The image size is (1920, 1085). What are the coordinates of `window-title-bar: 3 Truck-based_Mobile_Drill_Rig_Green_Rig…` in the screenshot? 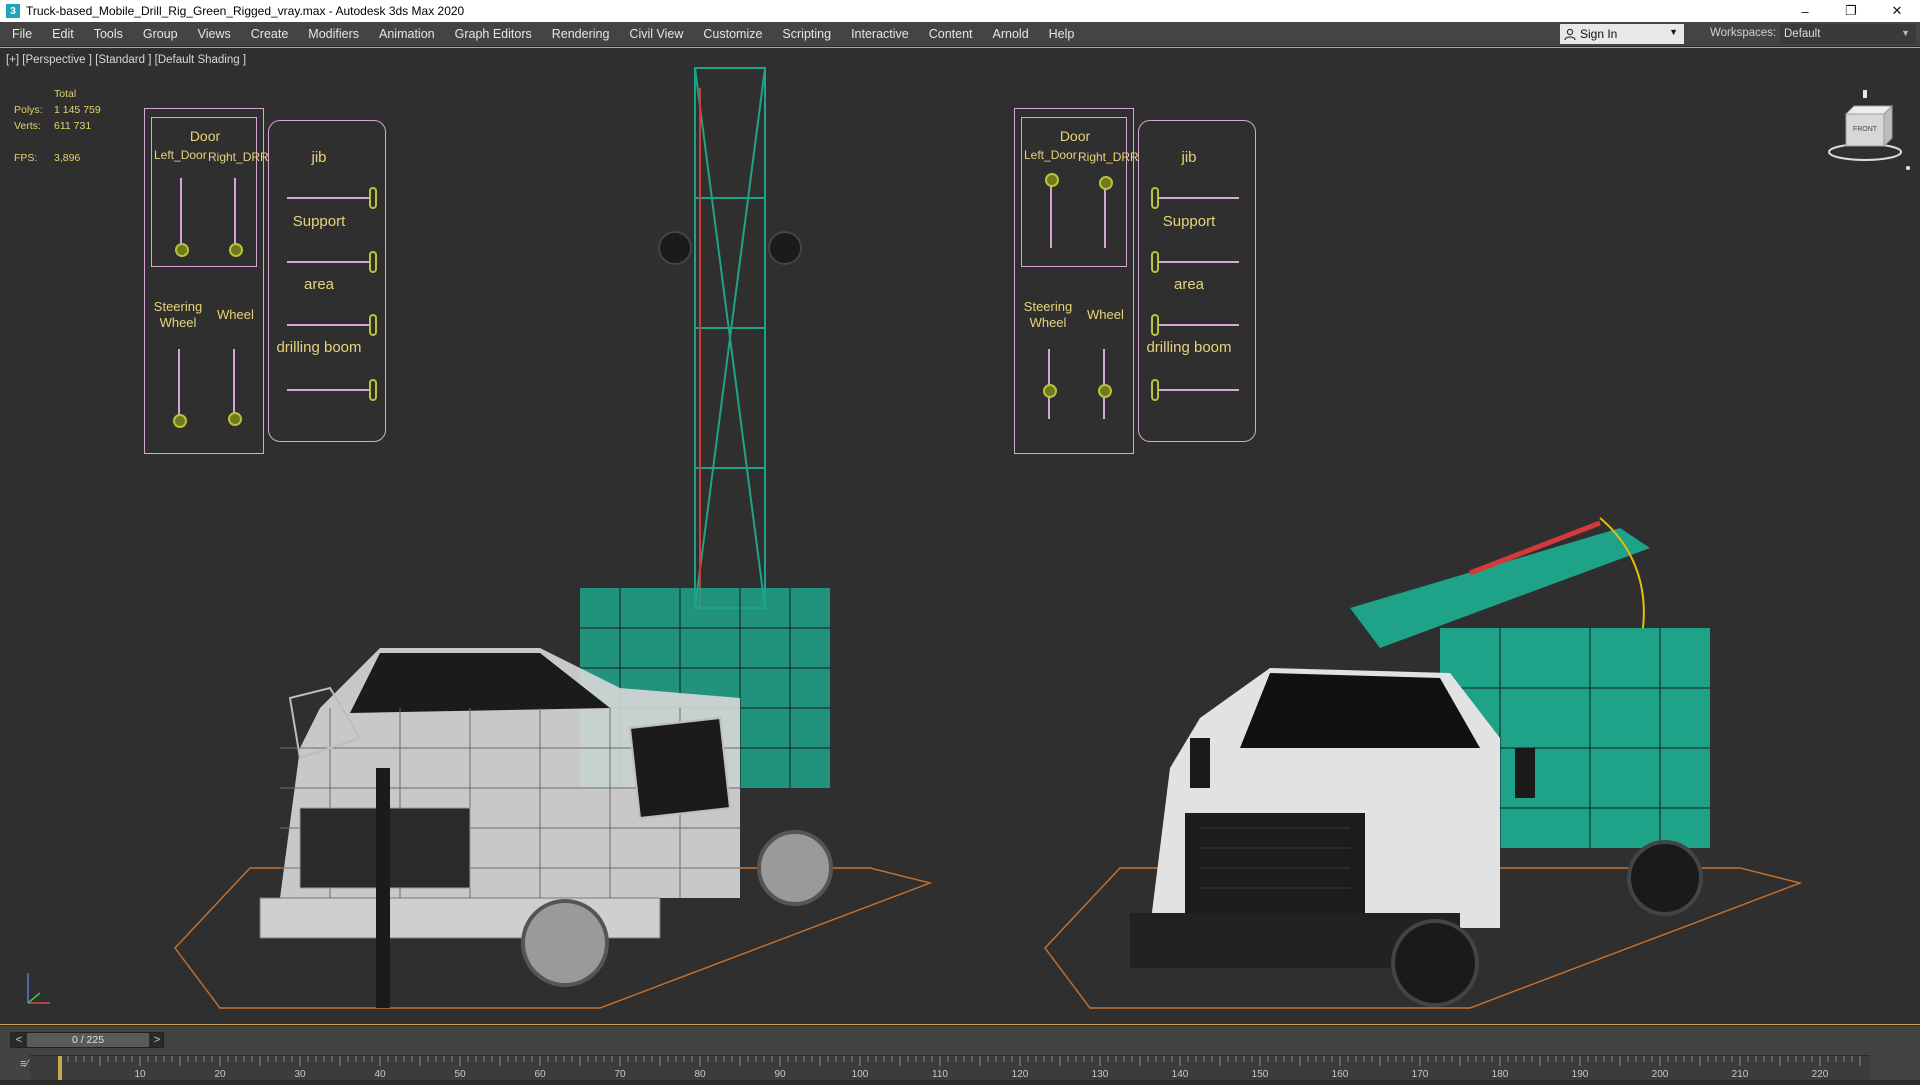 It's located at (960, 11).